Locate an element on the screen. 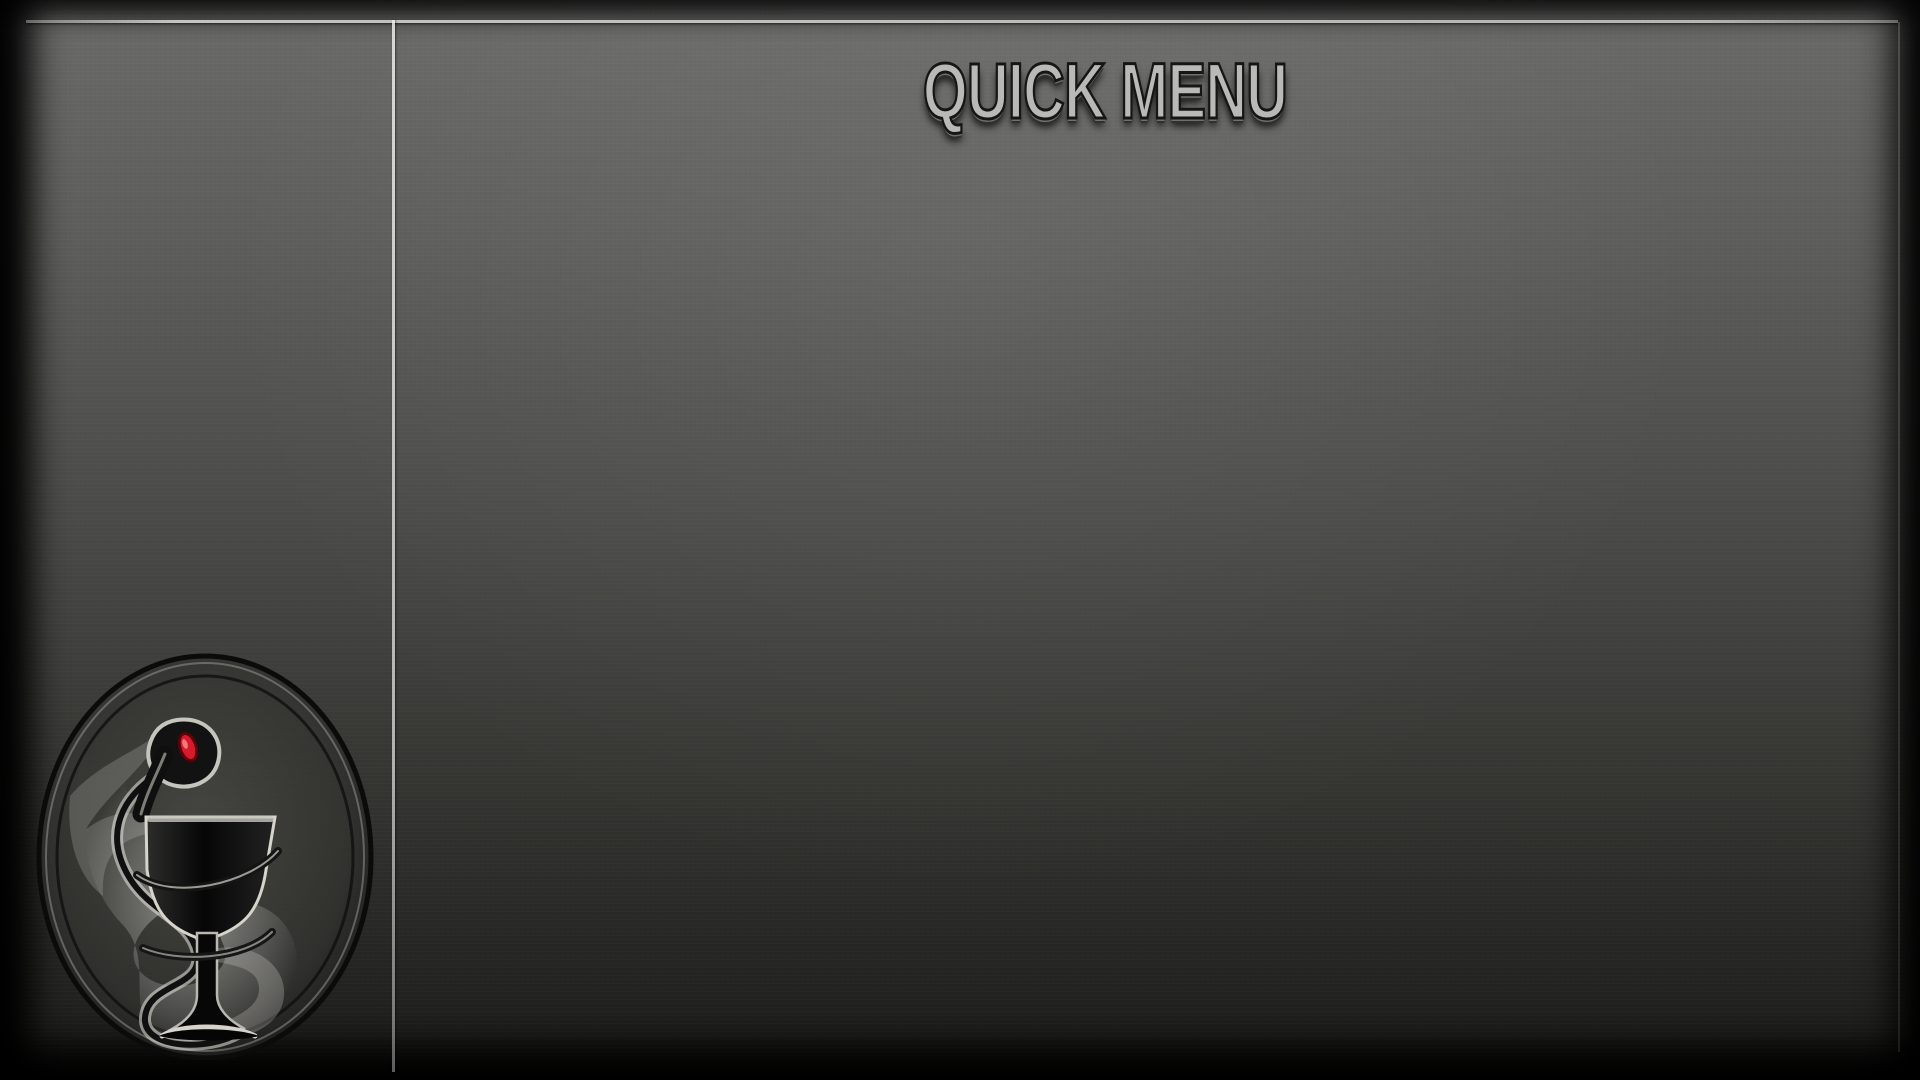 This screenshot has height=1080, width=1920. right-frame-line is located at coordinates (1899, 537).